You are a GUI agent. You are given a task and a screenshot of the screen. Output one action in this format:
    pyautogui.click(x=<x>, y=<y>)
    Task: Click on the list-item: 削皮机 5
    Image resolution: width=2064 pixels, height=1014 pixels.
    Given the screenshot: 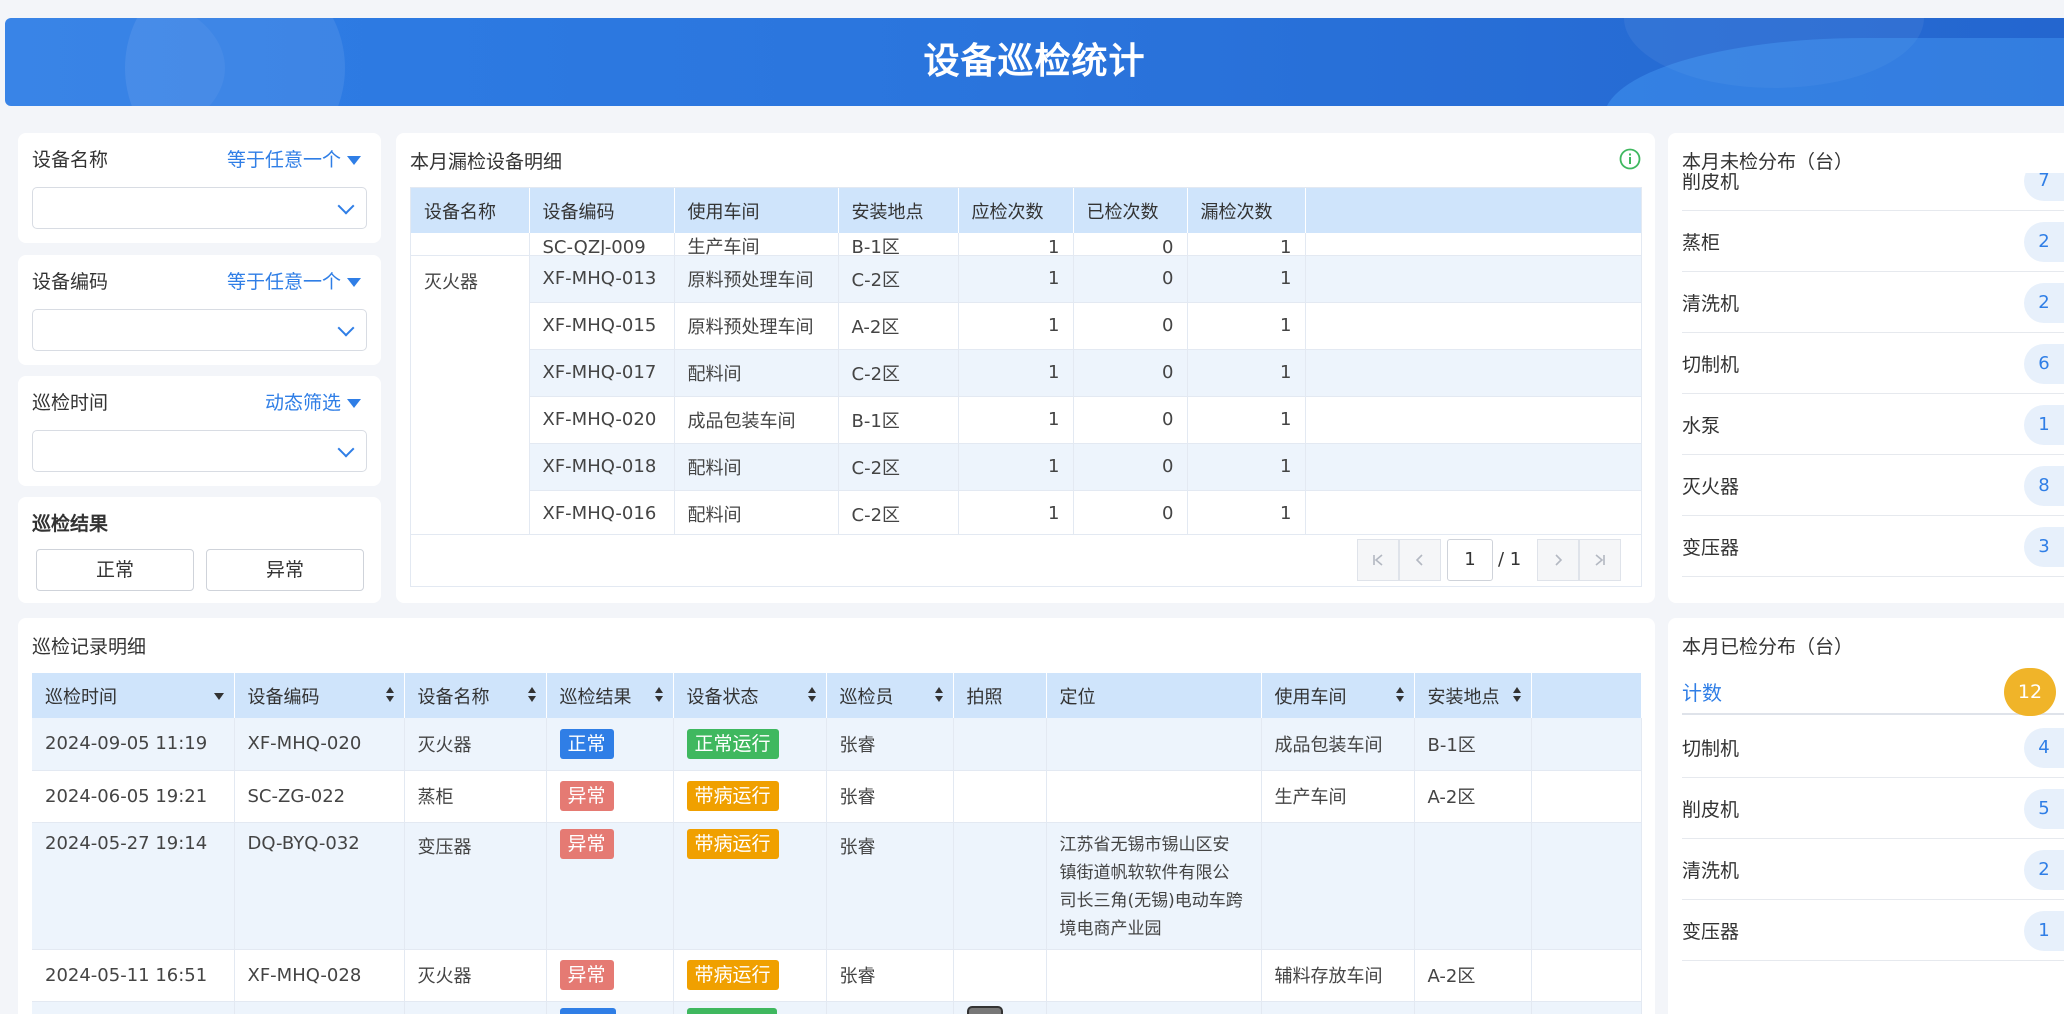 What is the action you would take?
    pyautogui.click(x=1873, y=809)
    